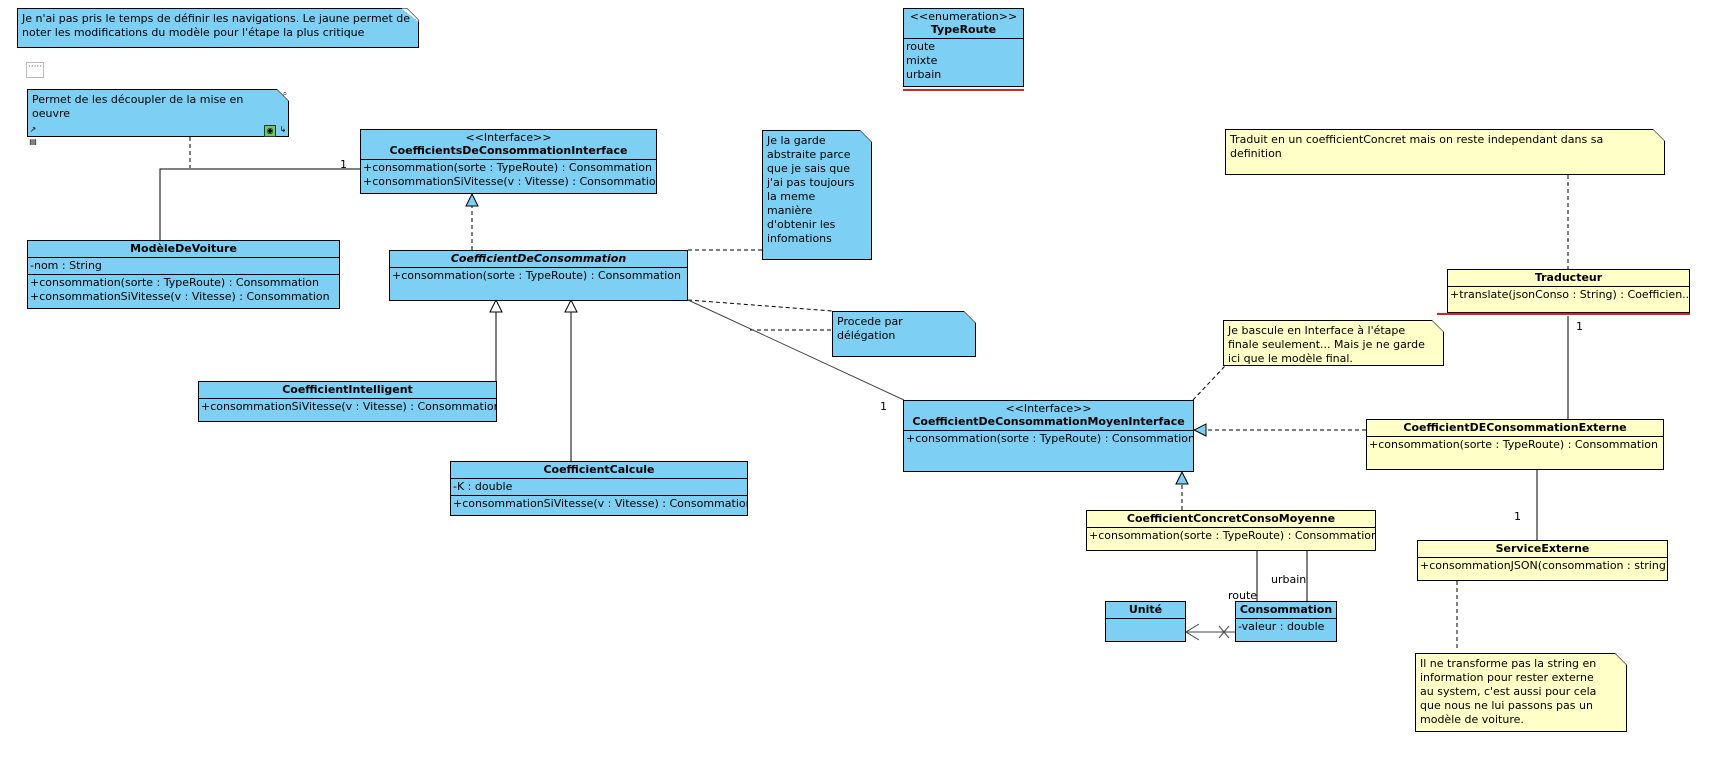 This screenshot has height=778, width=1732. What do you see at coordinates (183, 248) in the screenshot?
I see `class-name: ModèleDeVoiture` at bounding box center [183, 248].